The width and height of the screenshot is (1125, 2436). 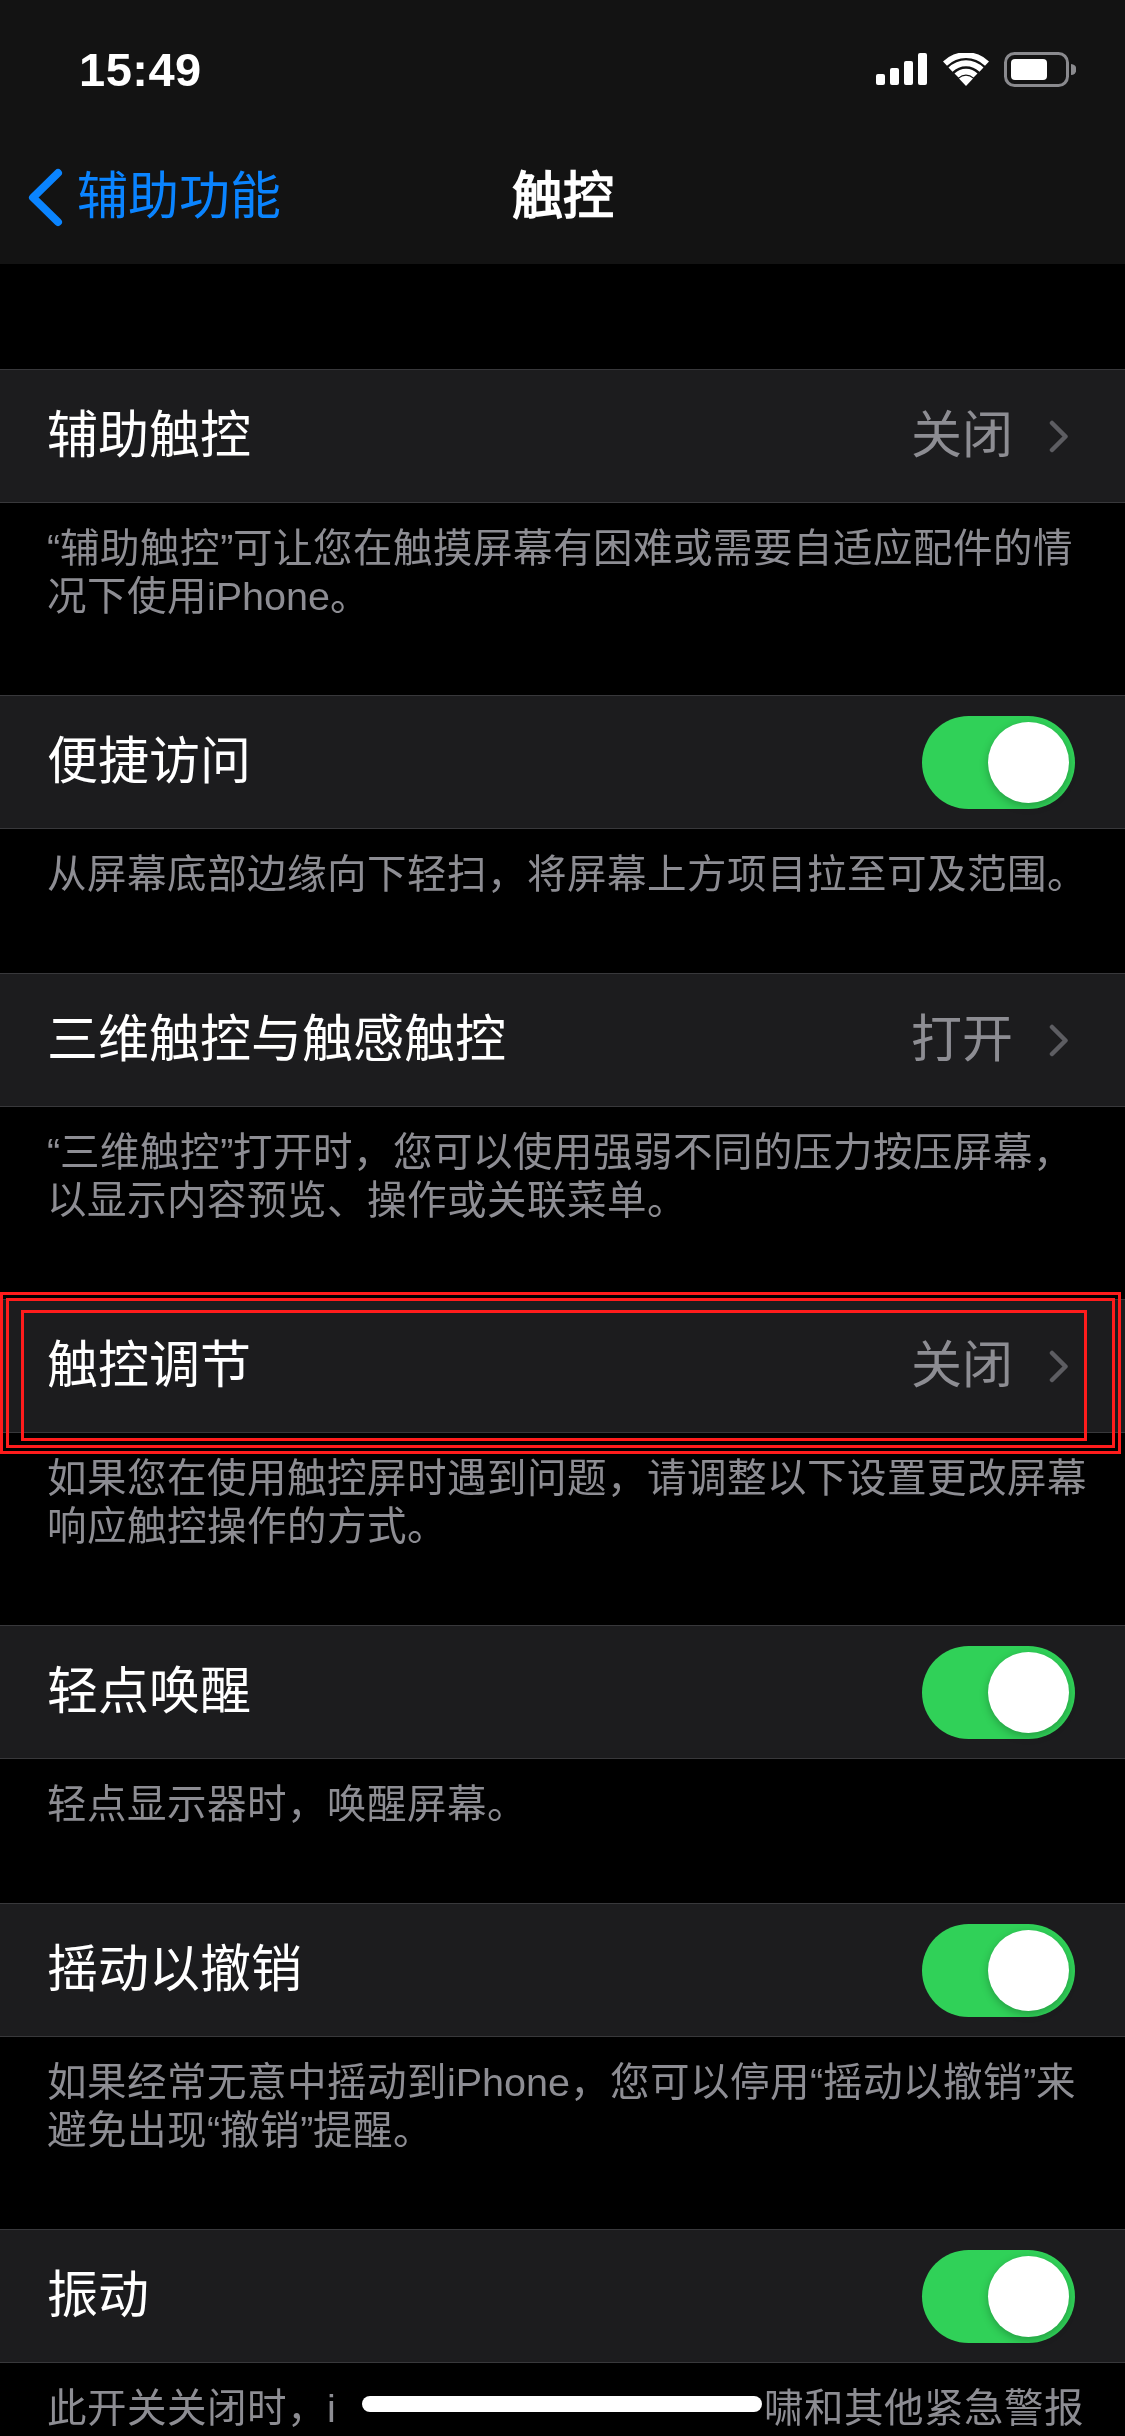 I want to click on section-footer-text: 如果您在使用触控屏时遇到问题，请调整以下设置更改屏幕响应触控操作的方式。, so click(x=567, y=1502).